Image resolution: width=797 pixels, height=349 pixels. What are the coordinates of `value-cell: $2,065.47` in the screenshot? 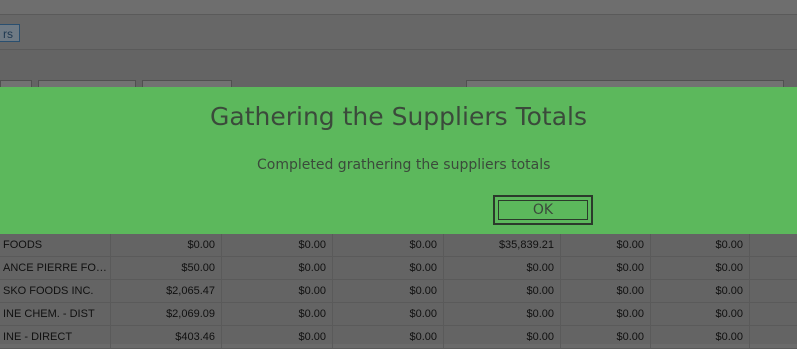 It's located at (166, 291).